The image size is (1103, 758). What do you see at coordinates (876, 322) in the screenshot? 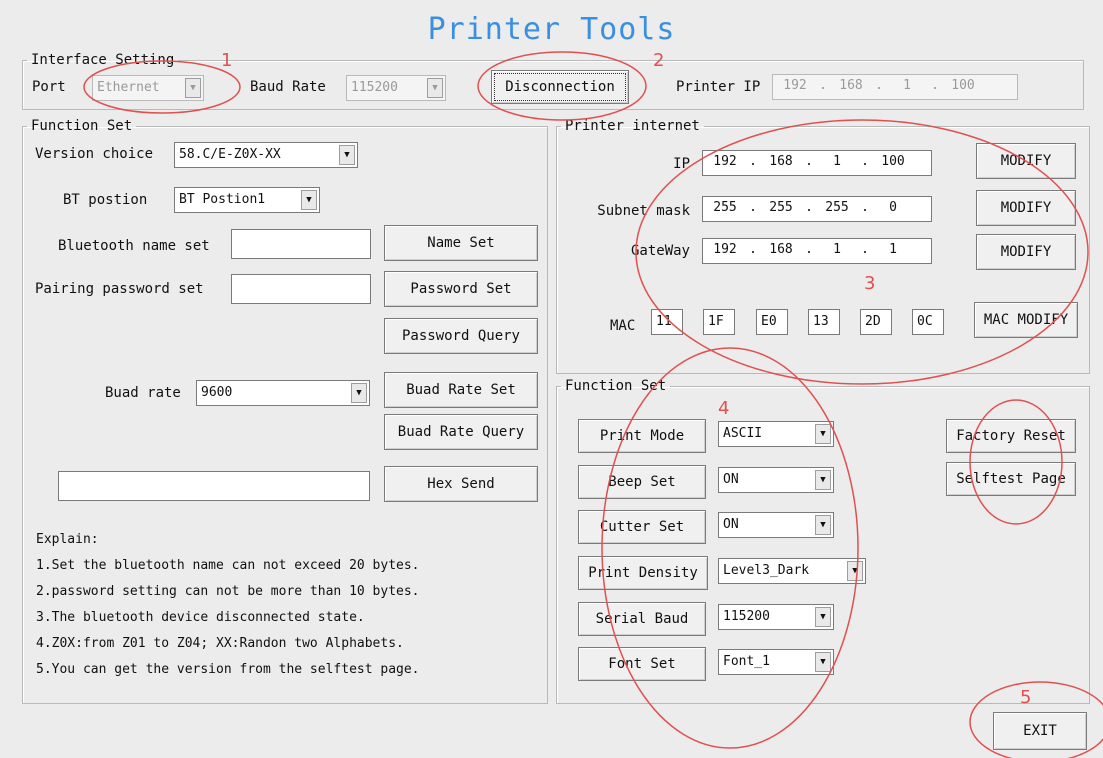
I see `mac-byte-5: 2D` at bounding box center [876, 322].